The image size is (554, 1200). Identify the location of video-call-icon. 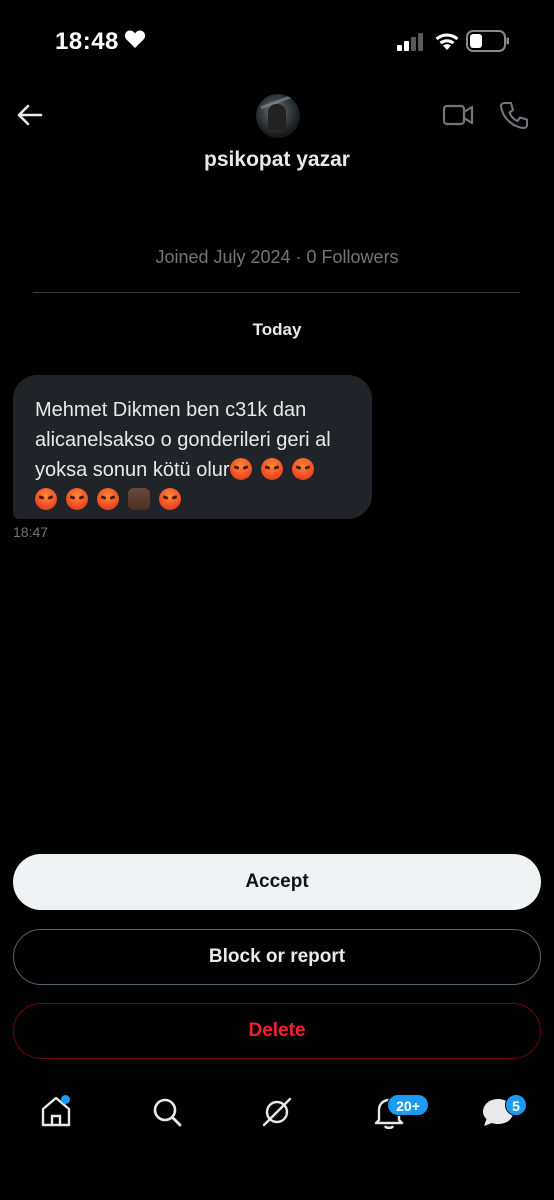
(458, 115).